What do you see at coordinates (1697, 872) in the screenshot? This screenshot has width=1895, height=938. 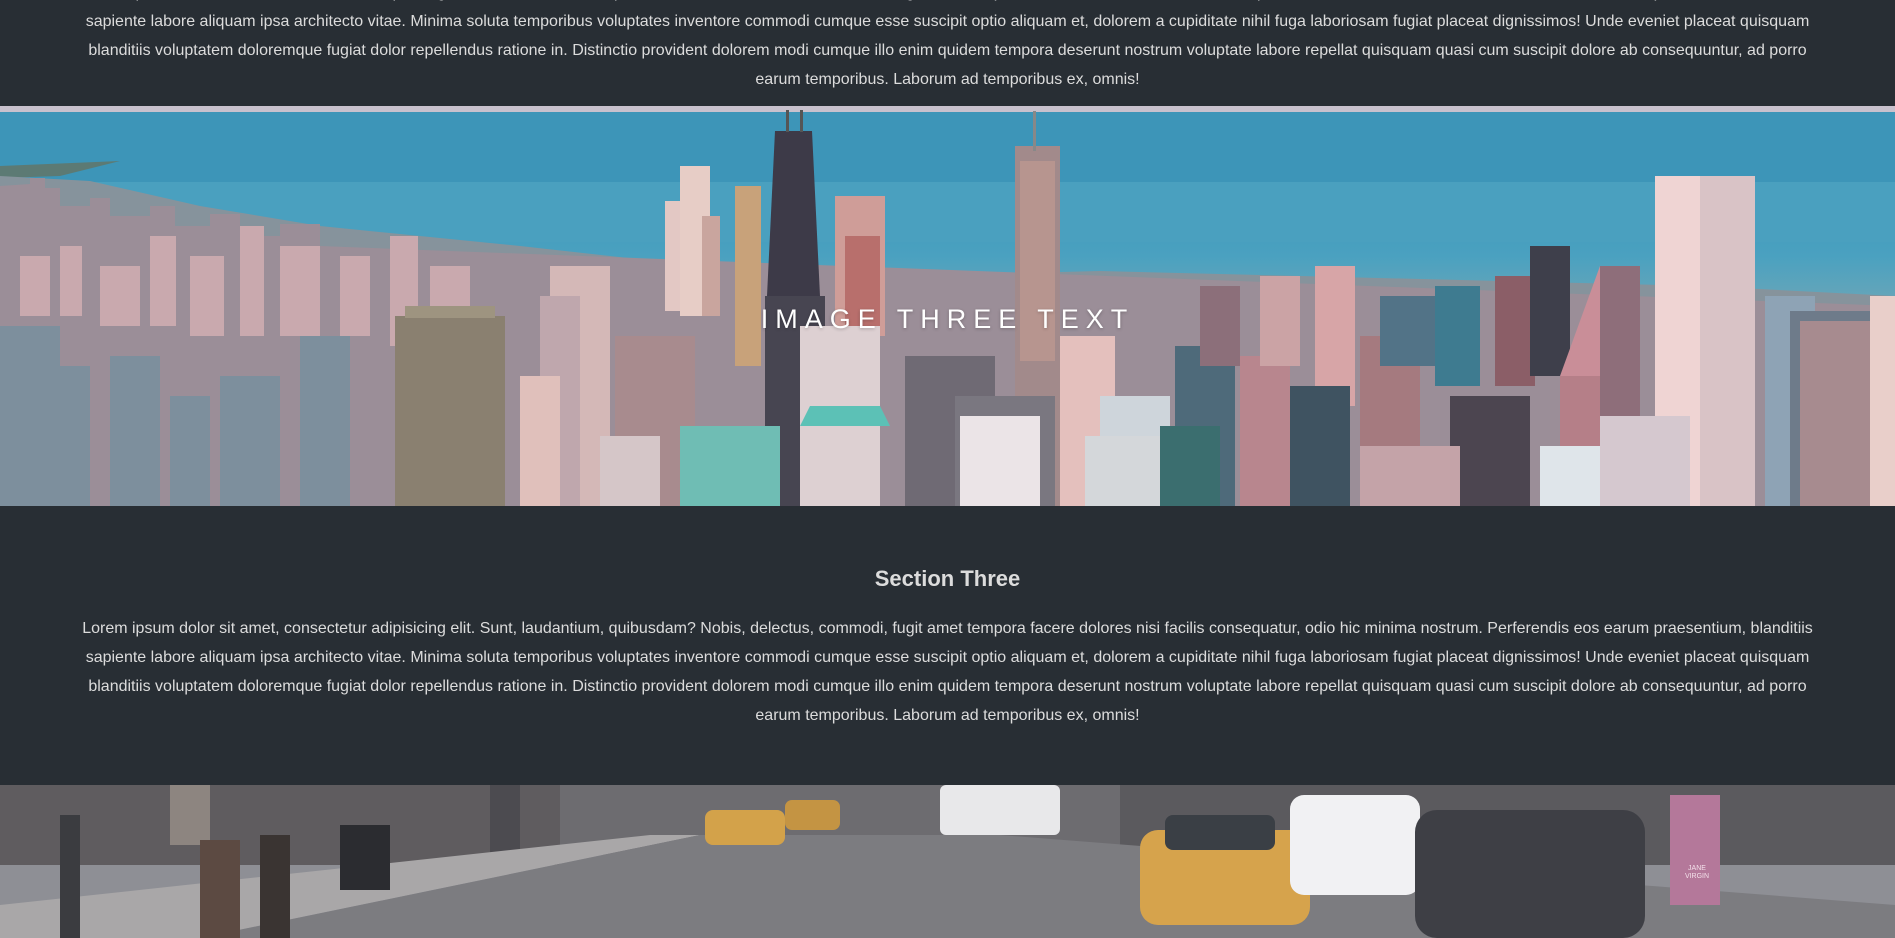 I see `poster-sign-text: JANE VIRGIN` at bounding box center [1697, 872].